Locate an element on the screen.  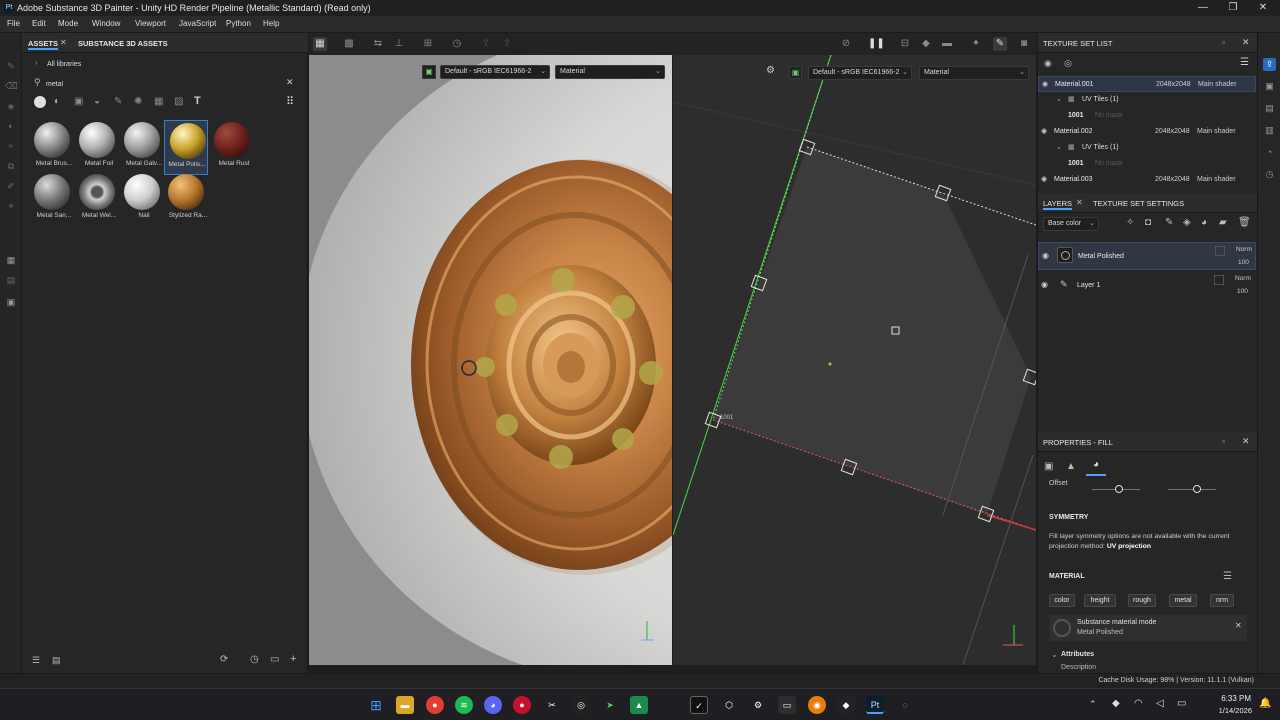
align-icon: ⊥ is located at coordinates (399, 44).